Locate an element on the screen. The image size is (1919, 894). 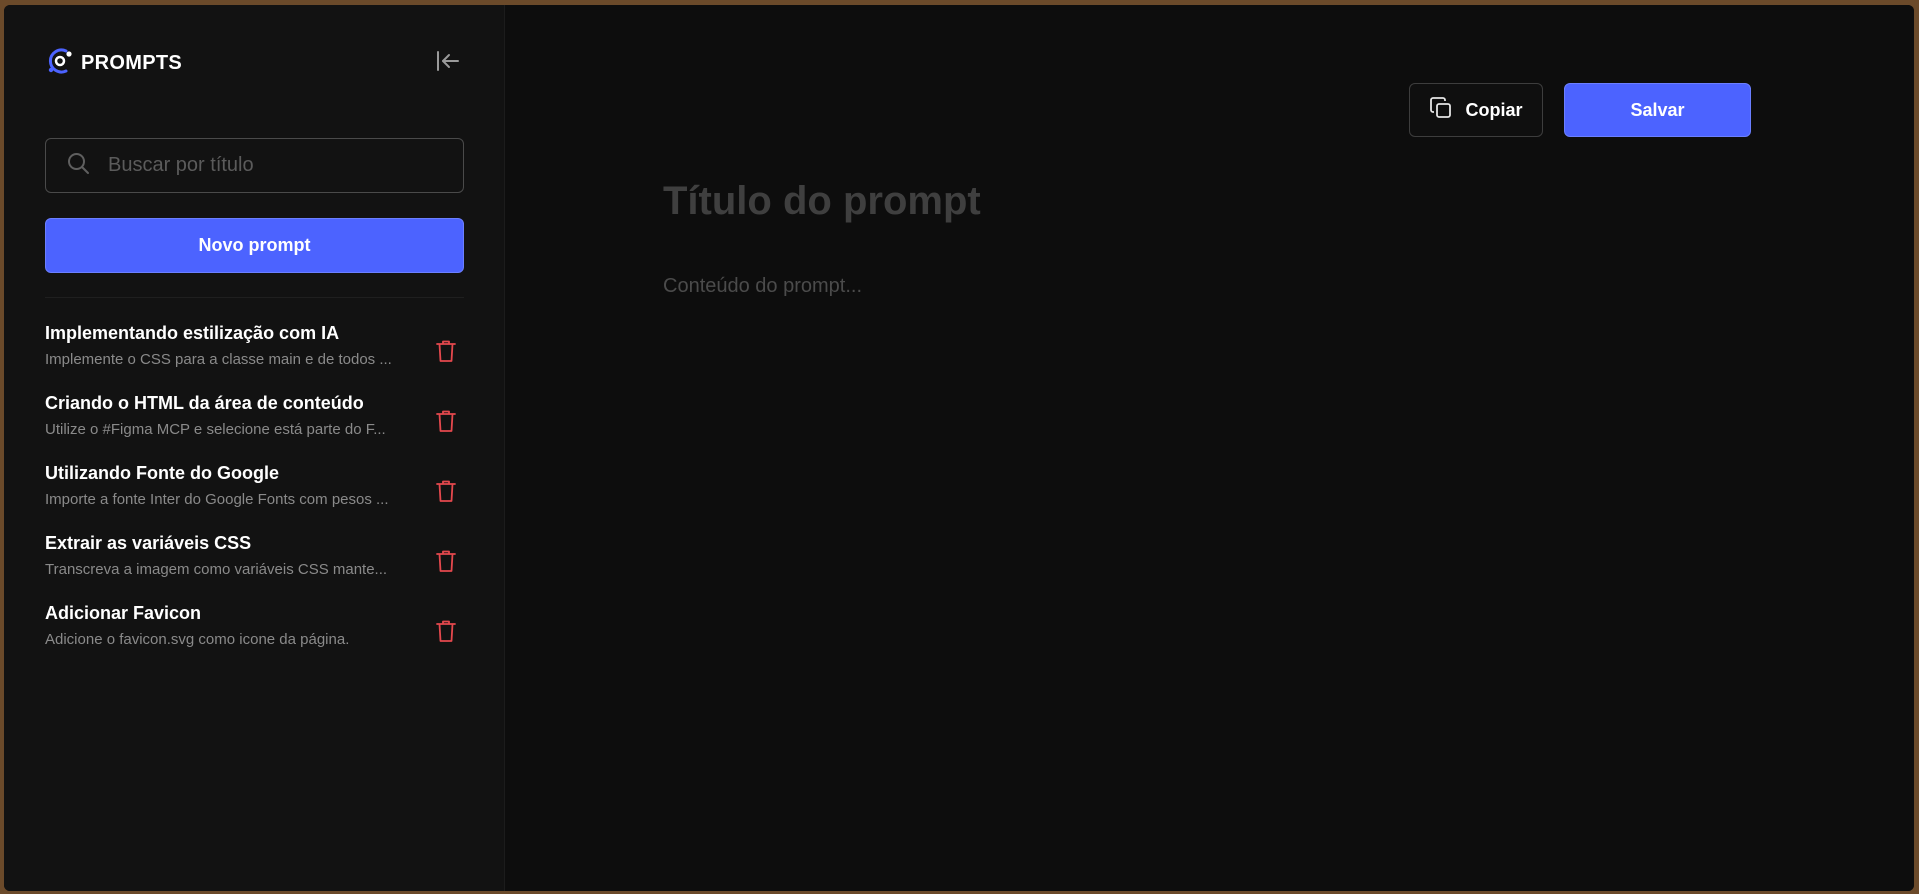
collapse-sidebar-button is located at coordinates (448, 63).